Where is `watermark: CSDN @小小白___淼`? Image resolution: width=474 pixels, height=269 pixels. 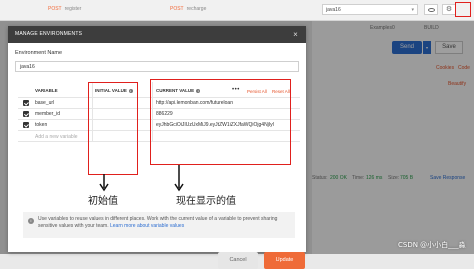 watermark: CSDN @小小白___淼 is located at coordinates (432, 245).